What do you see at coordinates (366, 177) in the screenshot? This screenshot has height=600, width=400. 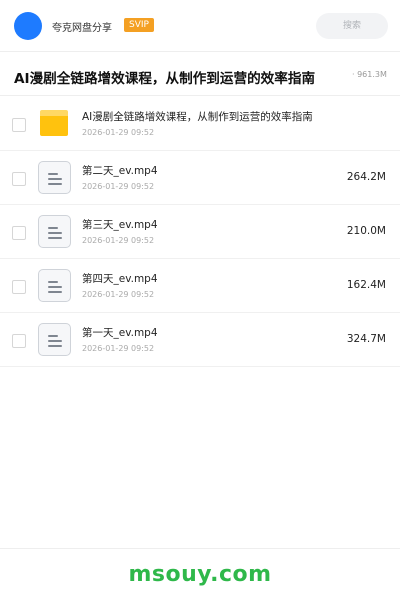 I see `file-size: 264.2M` at bounding box center [366, 177].